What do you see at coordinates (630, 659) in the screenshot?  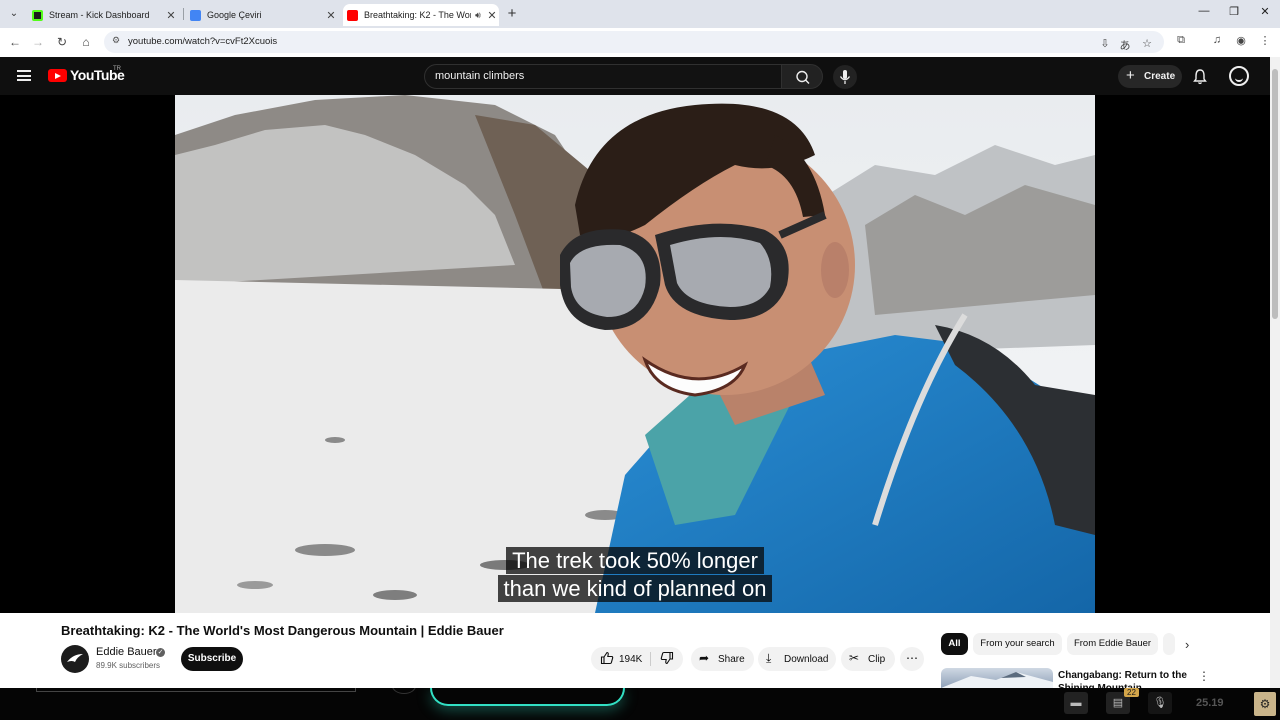 I see `like-count: 194K` at bounding box center [630, 659].